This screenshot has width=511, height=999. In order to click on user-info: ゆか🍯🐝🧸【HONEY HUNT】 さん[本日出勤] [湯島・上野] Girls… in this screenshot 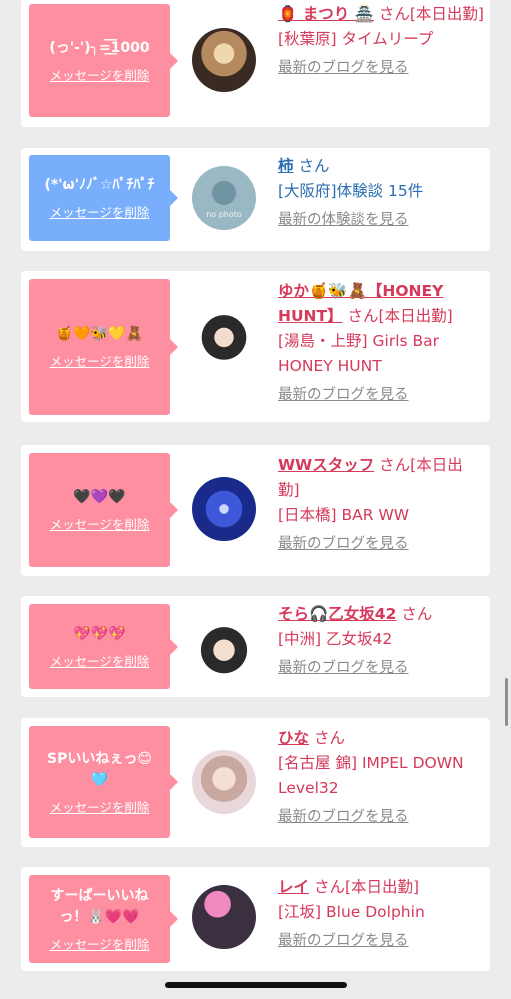, I will do `click(381, 343)`.